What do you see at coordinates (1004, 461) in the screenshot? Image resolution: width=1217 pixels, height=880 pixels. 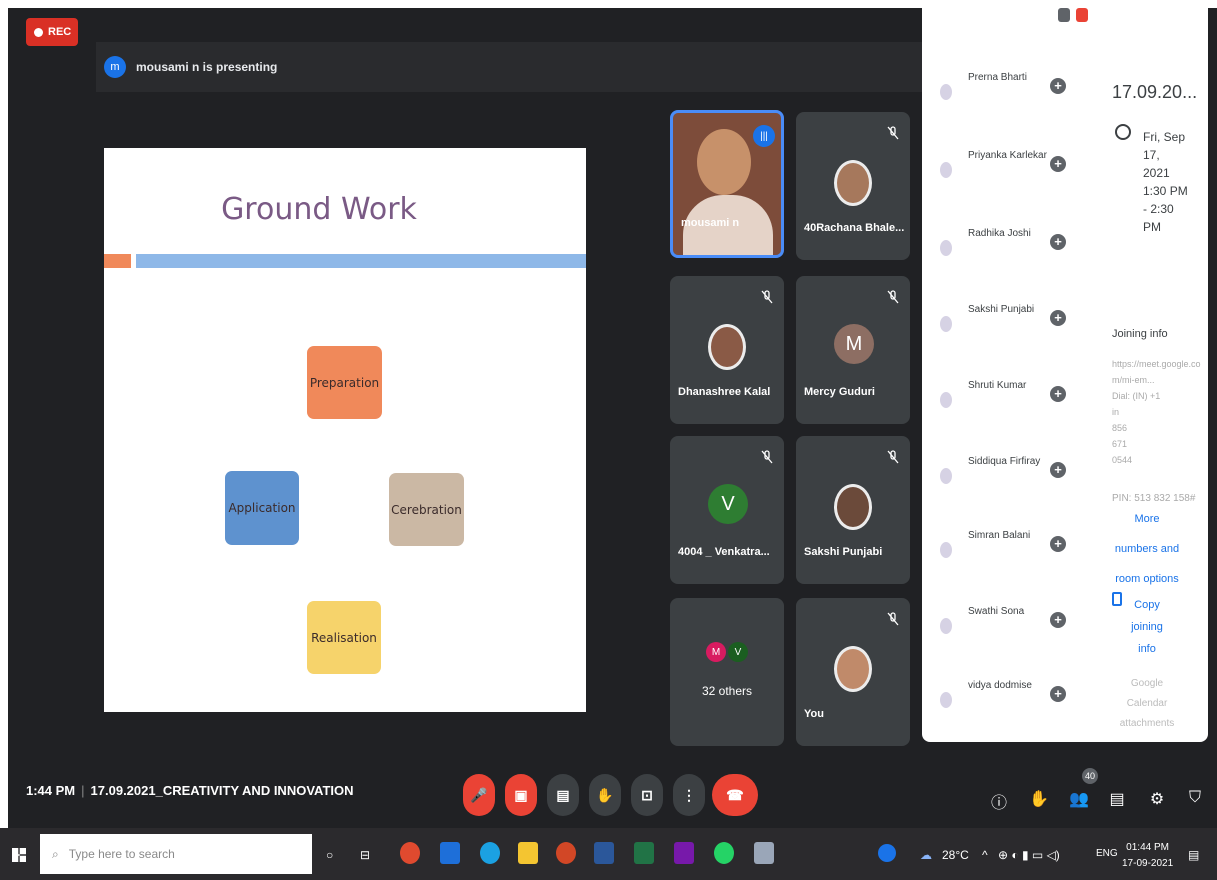 I see `participant-name: Siddiqua Firfiray` at bounding box center [1004, 461].